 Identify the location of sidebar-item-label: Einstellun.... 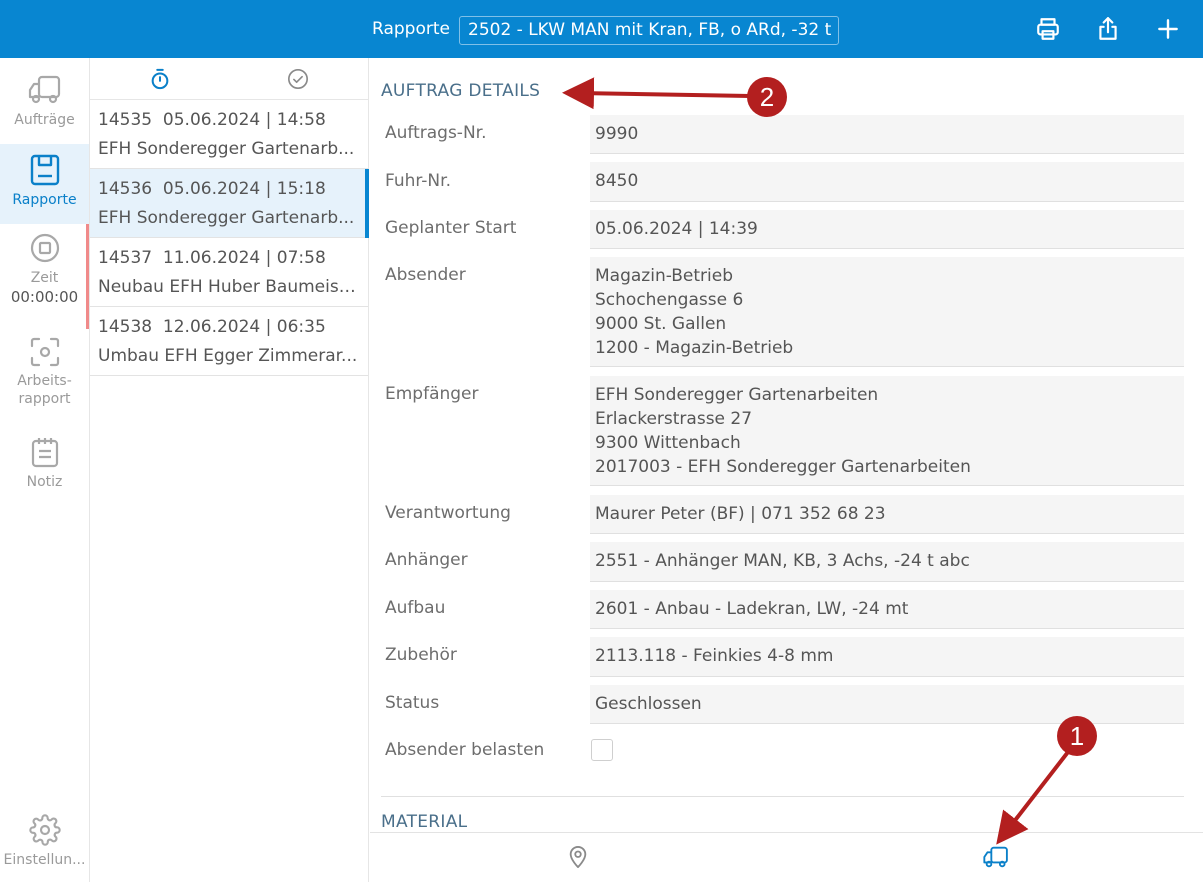
(44, 860).